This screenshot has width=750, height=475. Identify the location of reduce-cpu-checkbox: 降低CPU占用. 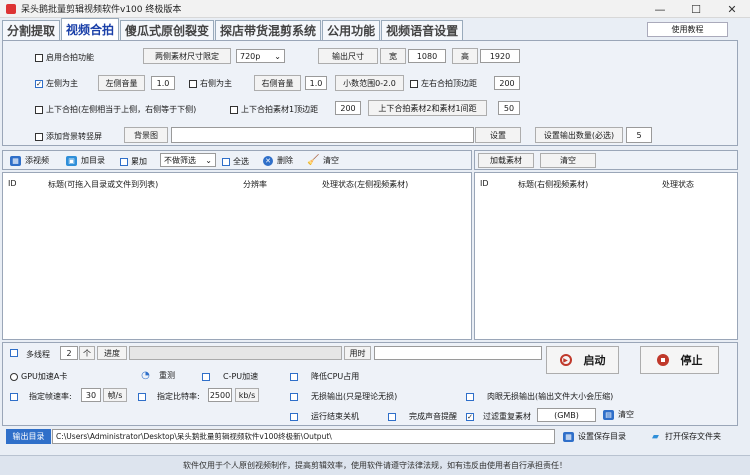
(324, 376).